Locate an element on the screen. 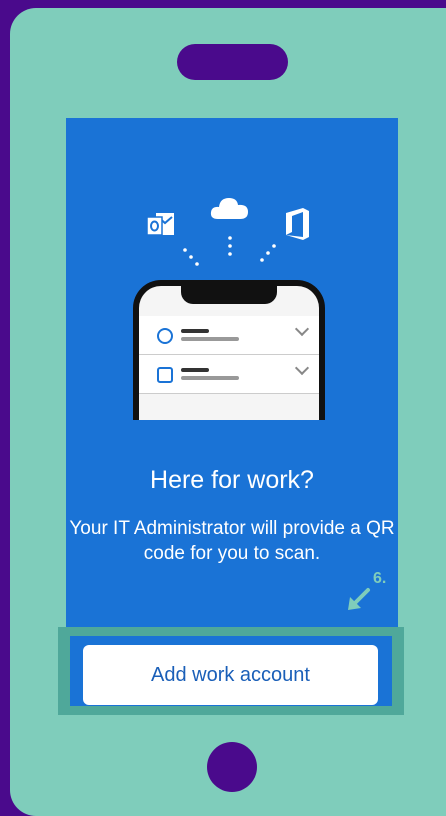 This screenshot has width=446, height=816. illustration-notch is located at coordinates (229, 295).